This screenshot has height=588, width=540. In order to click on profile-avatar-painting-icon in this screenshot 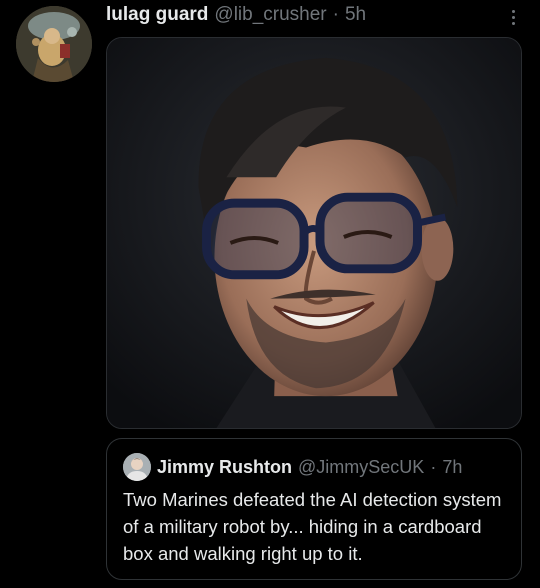, I will do `click(54, 44)`.